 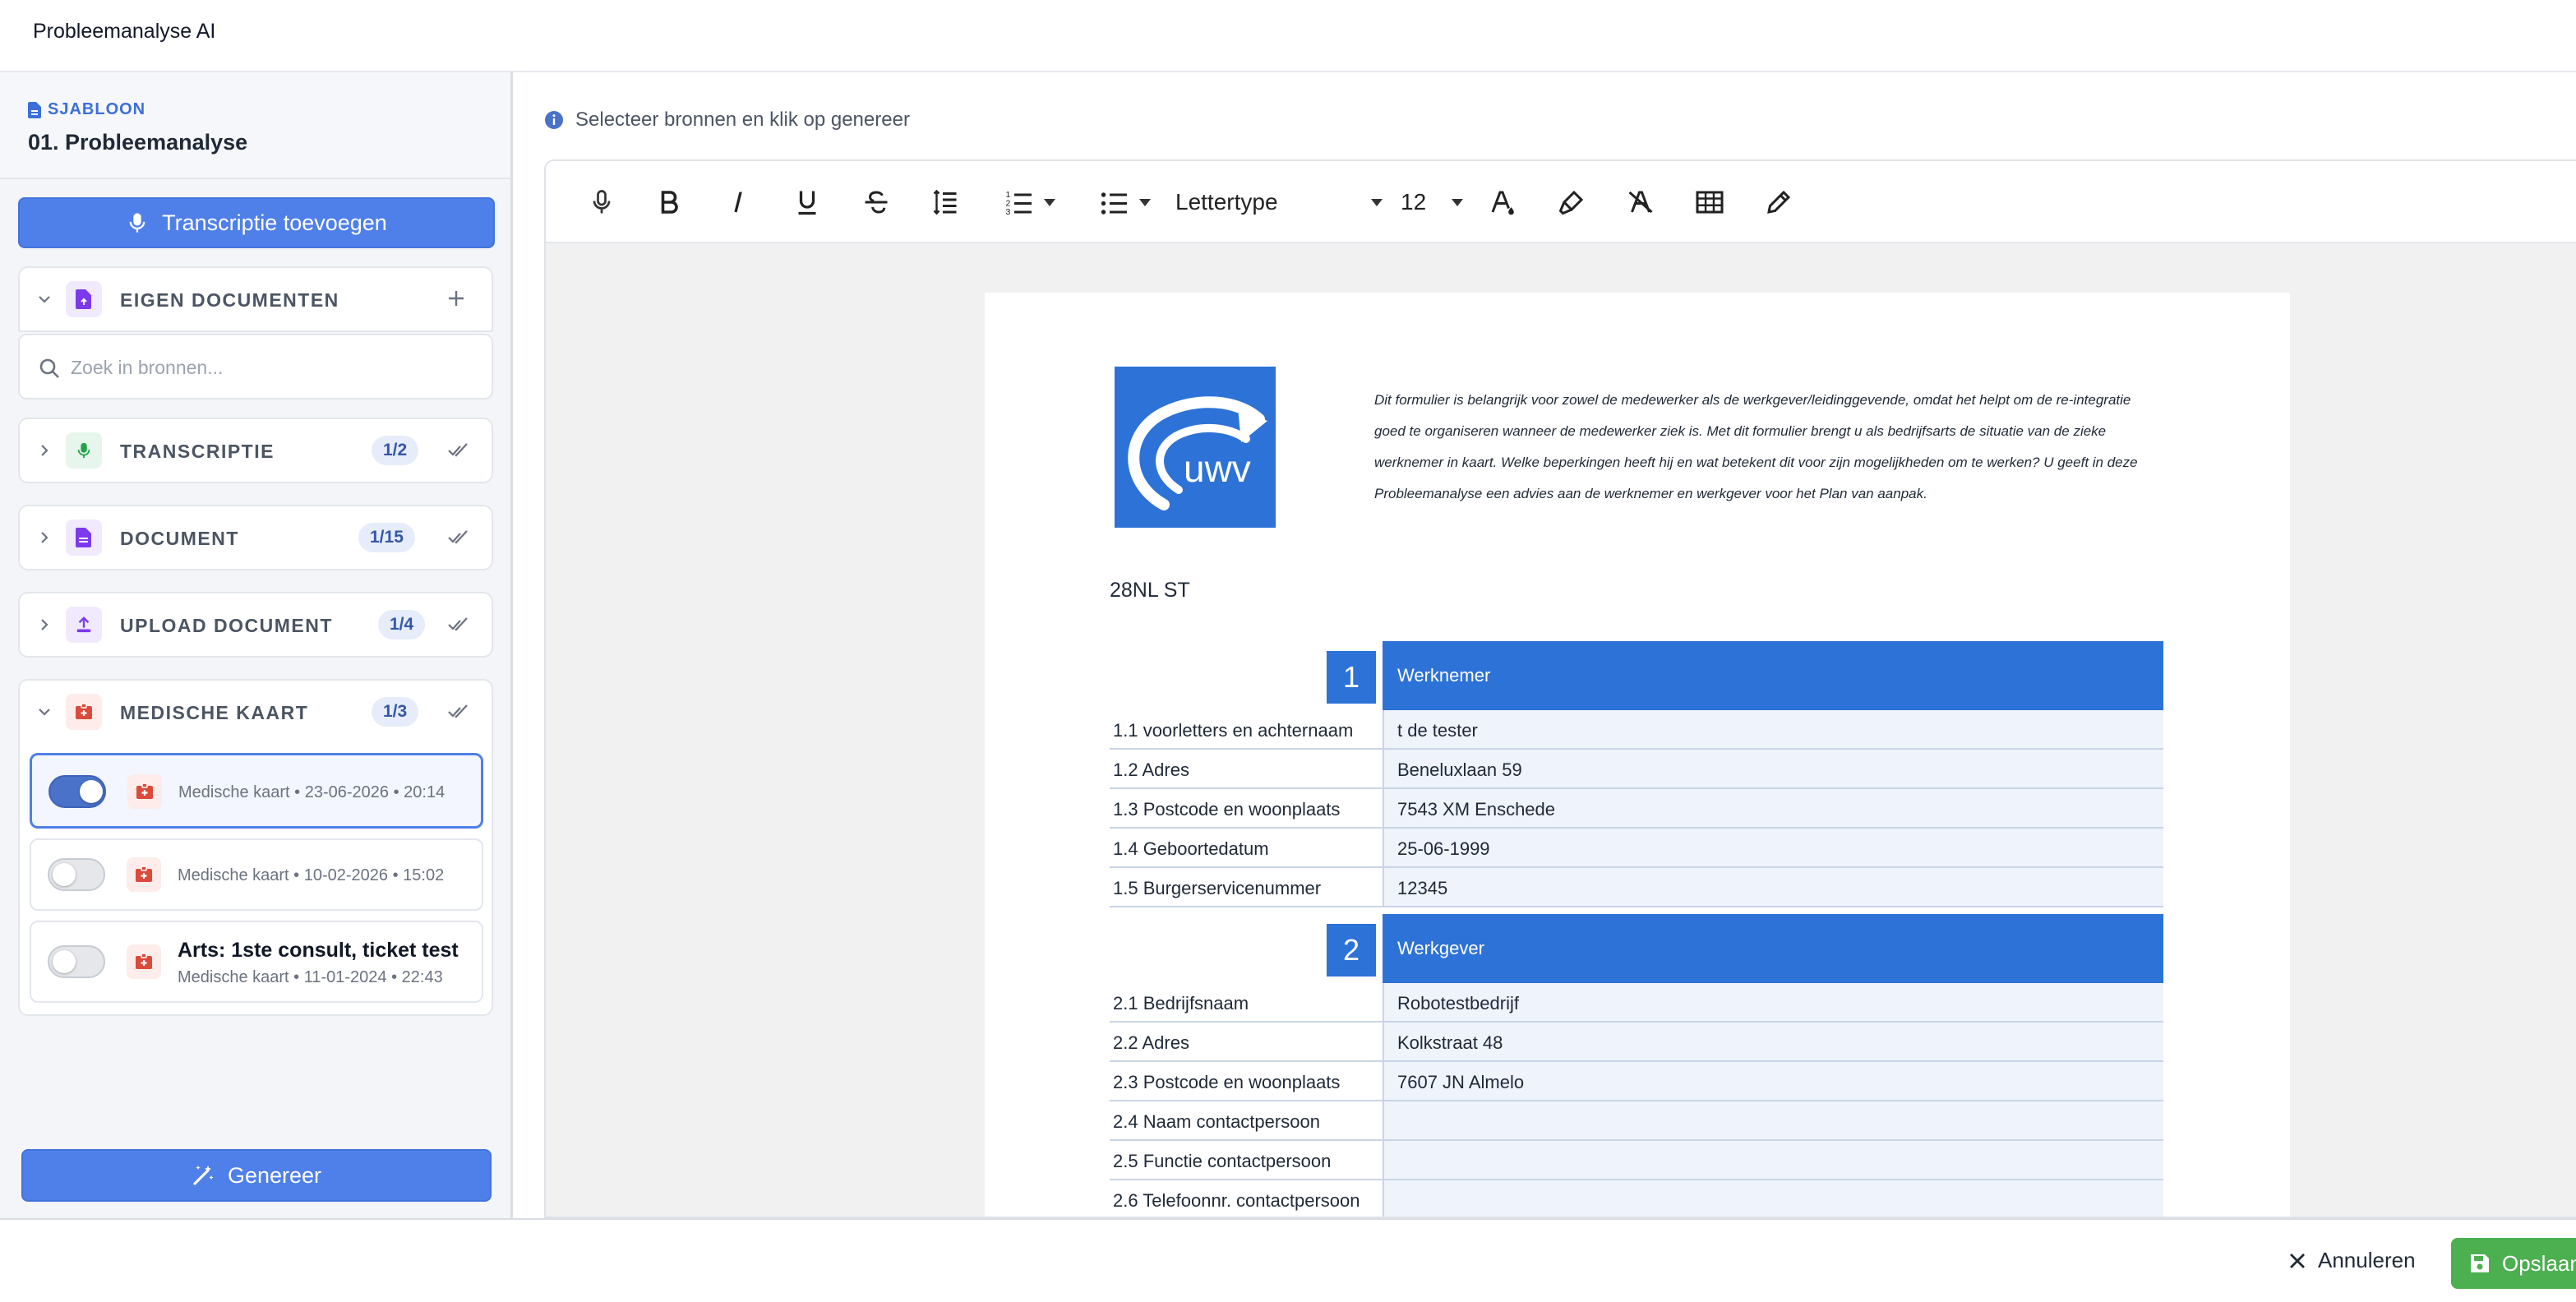 I want to click on search-input, so click(x=272, y=368).